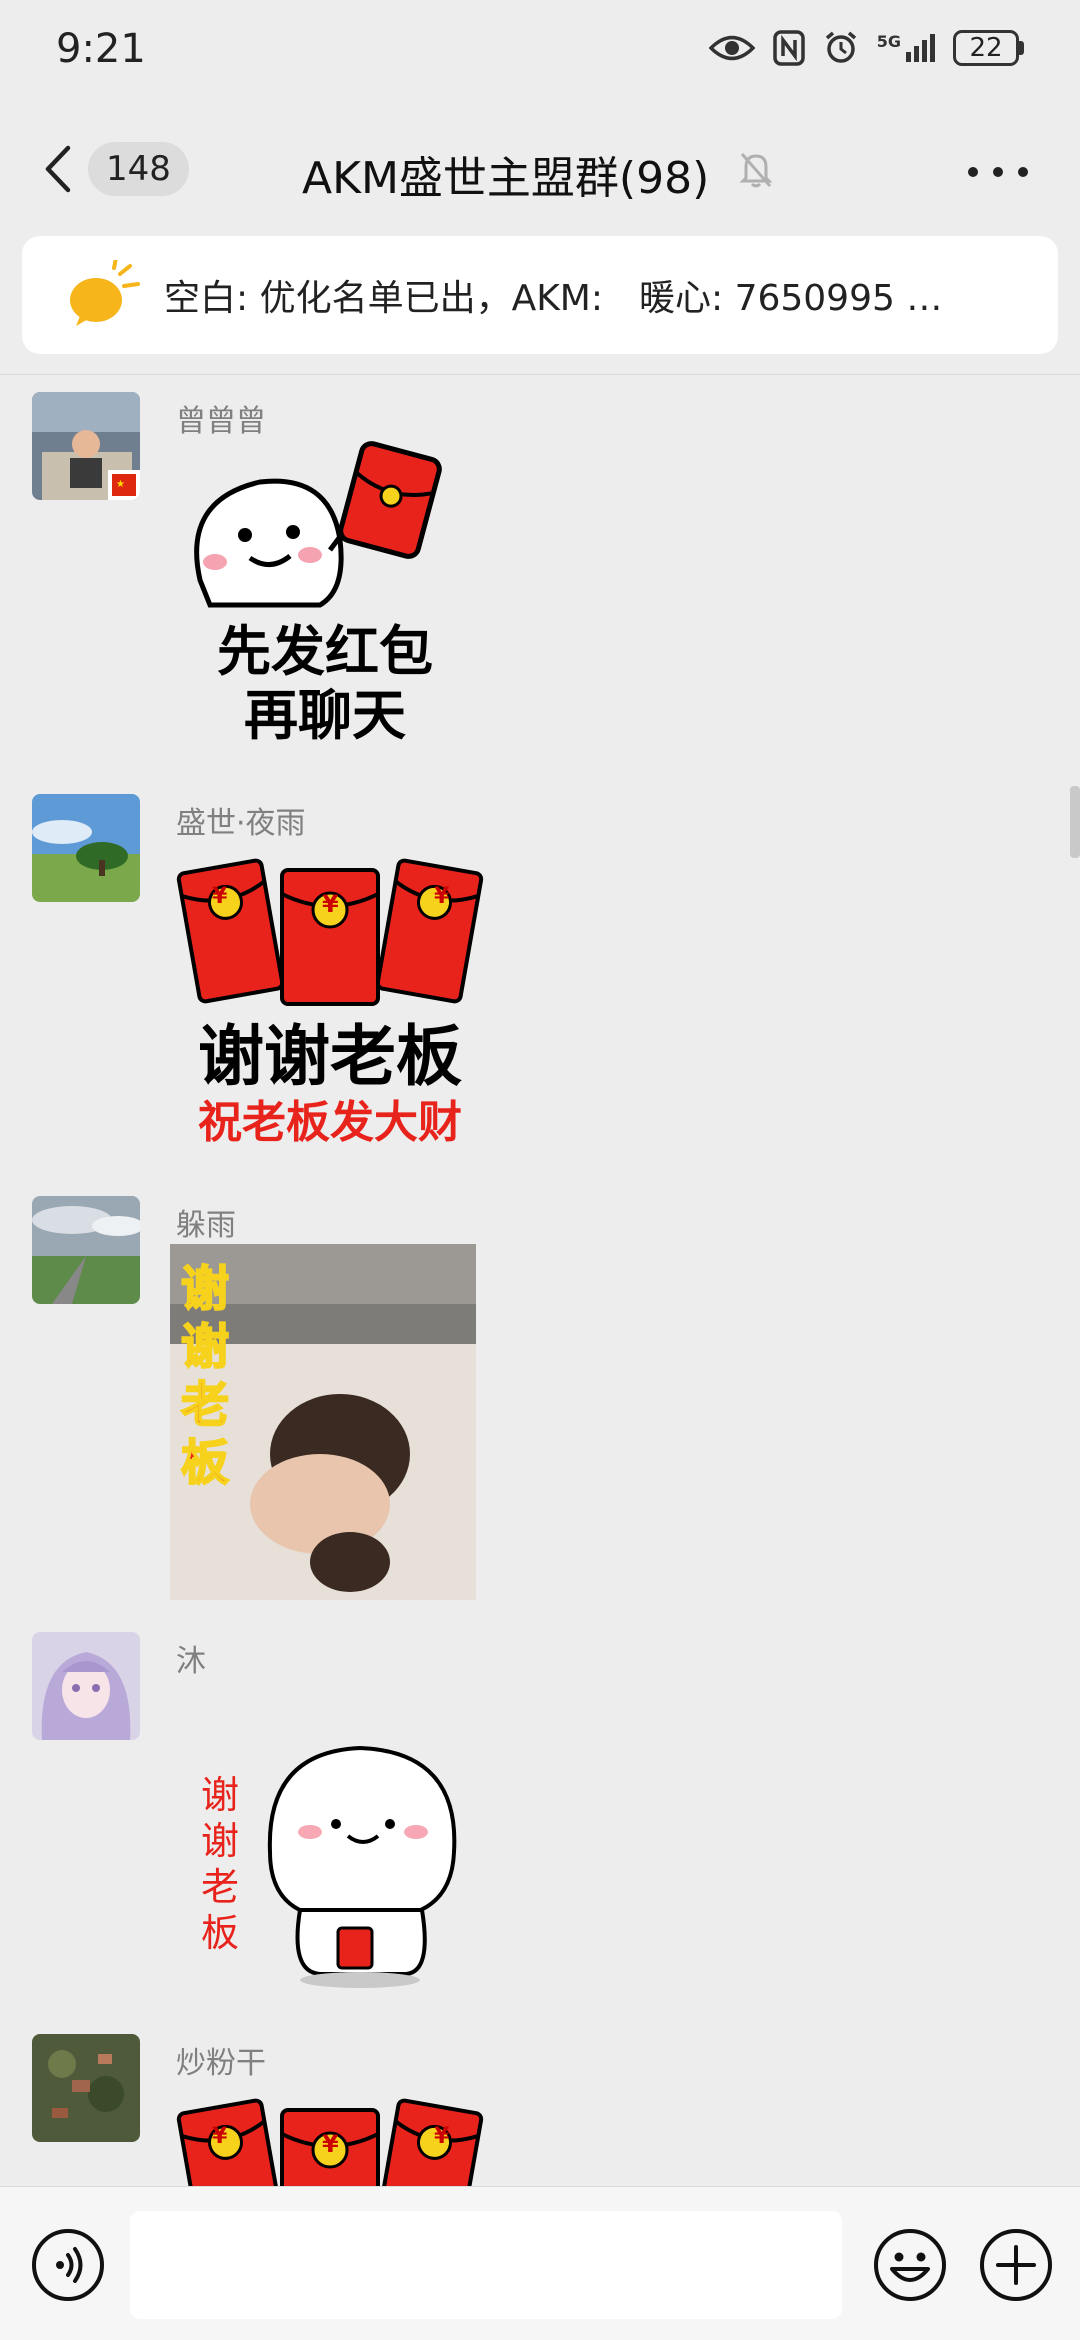 The height and width of the screenshot is (2340, 1080). Describe the element at coordinates (206, 1225) in the screenshot. I see `sender-name: 躲雨` at that location.